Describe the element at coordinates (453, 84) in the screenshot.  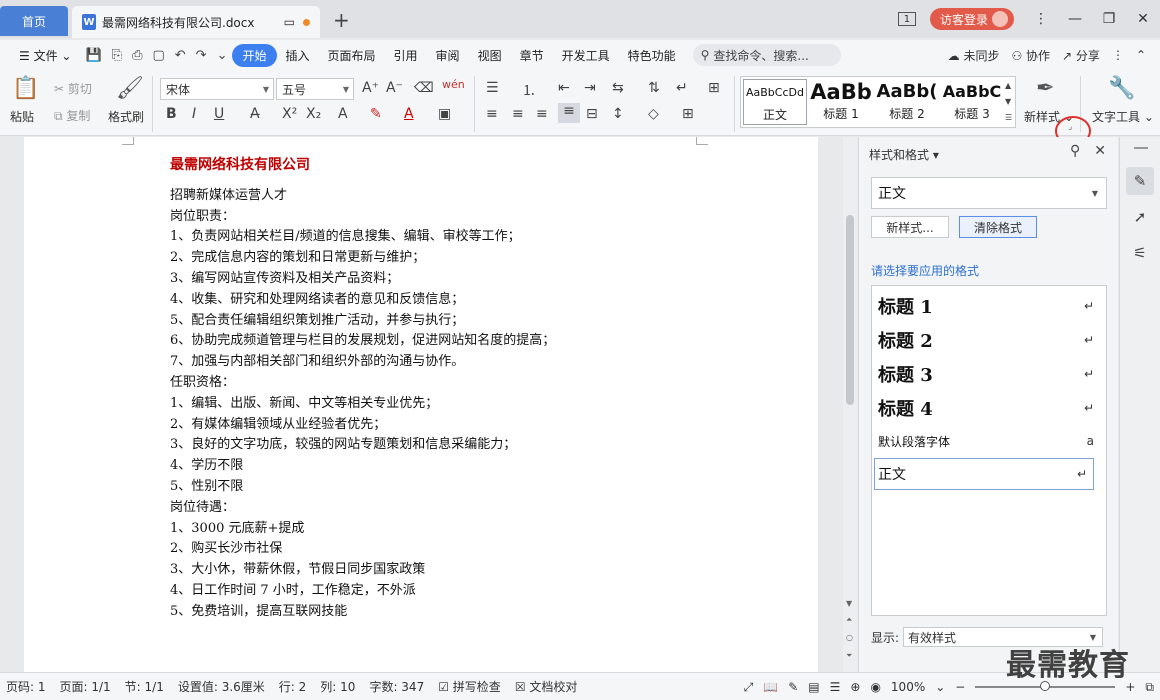
I see `phonetic-icon: wén` at that location.